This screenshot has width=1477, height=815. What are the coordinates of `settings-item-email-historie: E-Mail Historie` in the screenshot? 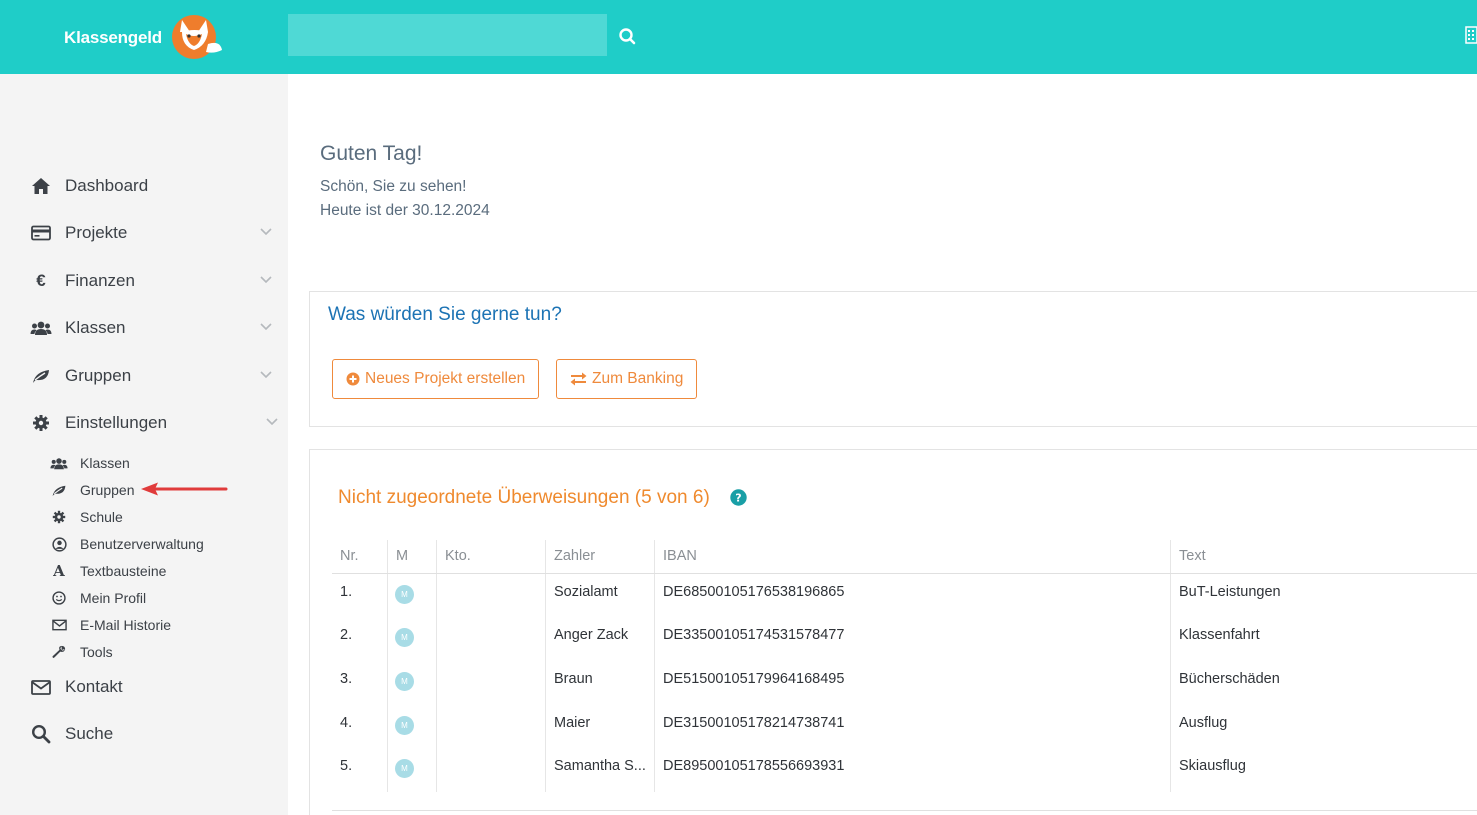 It's located at (110, 625).